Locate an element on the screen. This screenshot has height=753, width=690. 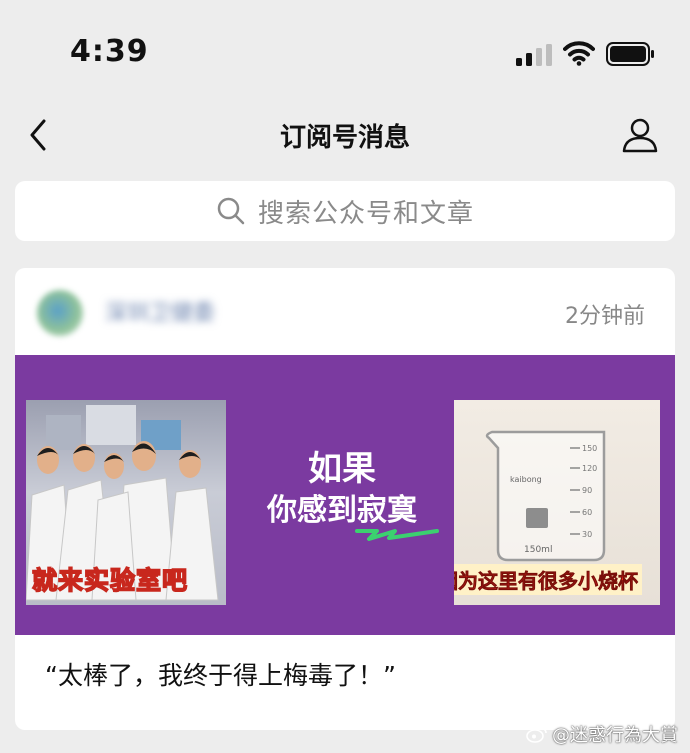
article-title: “太棒了，我终于得上梅毒了！” is located at coordinates (220, 674).